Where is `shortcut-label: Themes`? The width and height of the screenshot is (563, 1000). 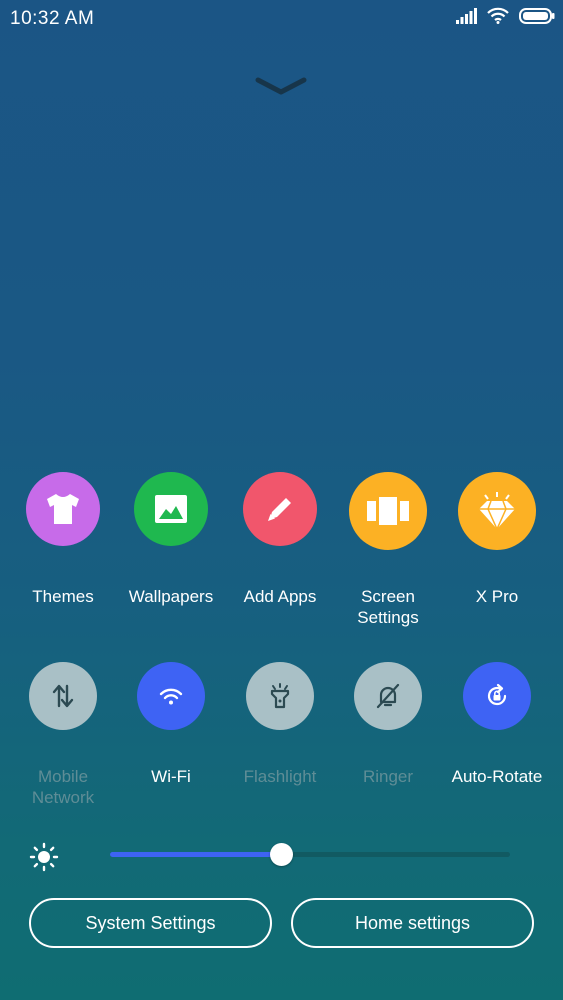
shortcut-label: Themes is located at coordinates (63, 596).